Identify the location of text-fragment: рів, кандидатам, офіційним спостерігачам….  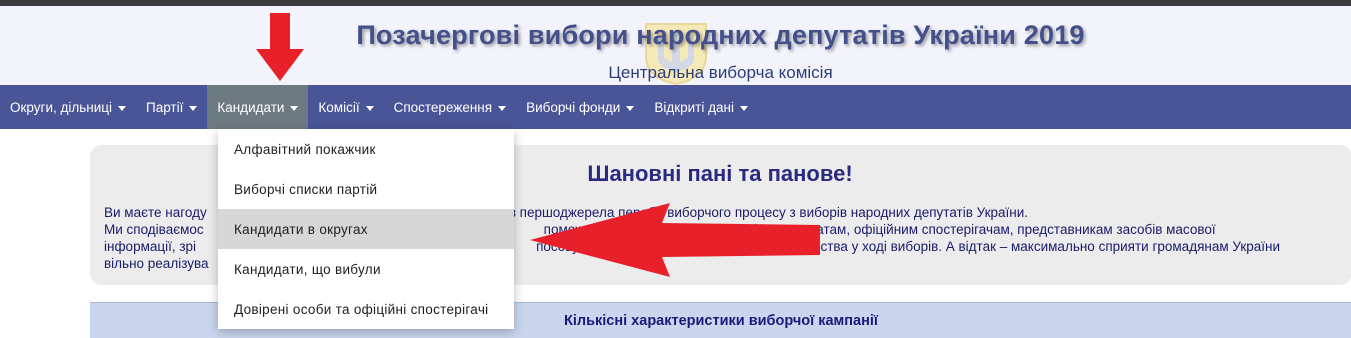
(981, 229).